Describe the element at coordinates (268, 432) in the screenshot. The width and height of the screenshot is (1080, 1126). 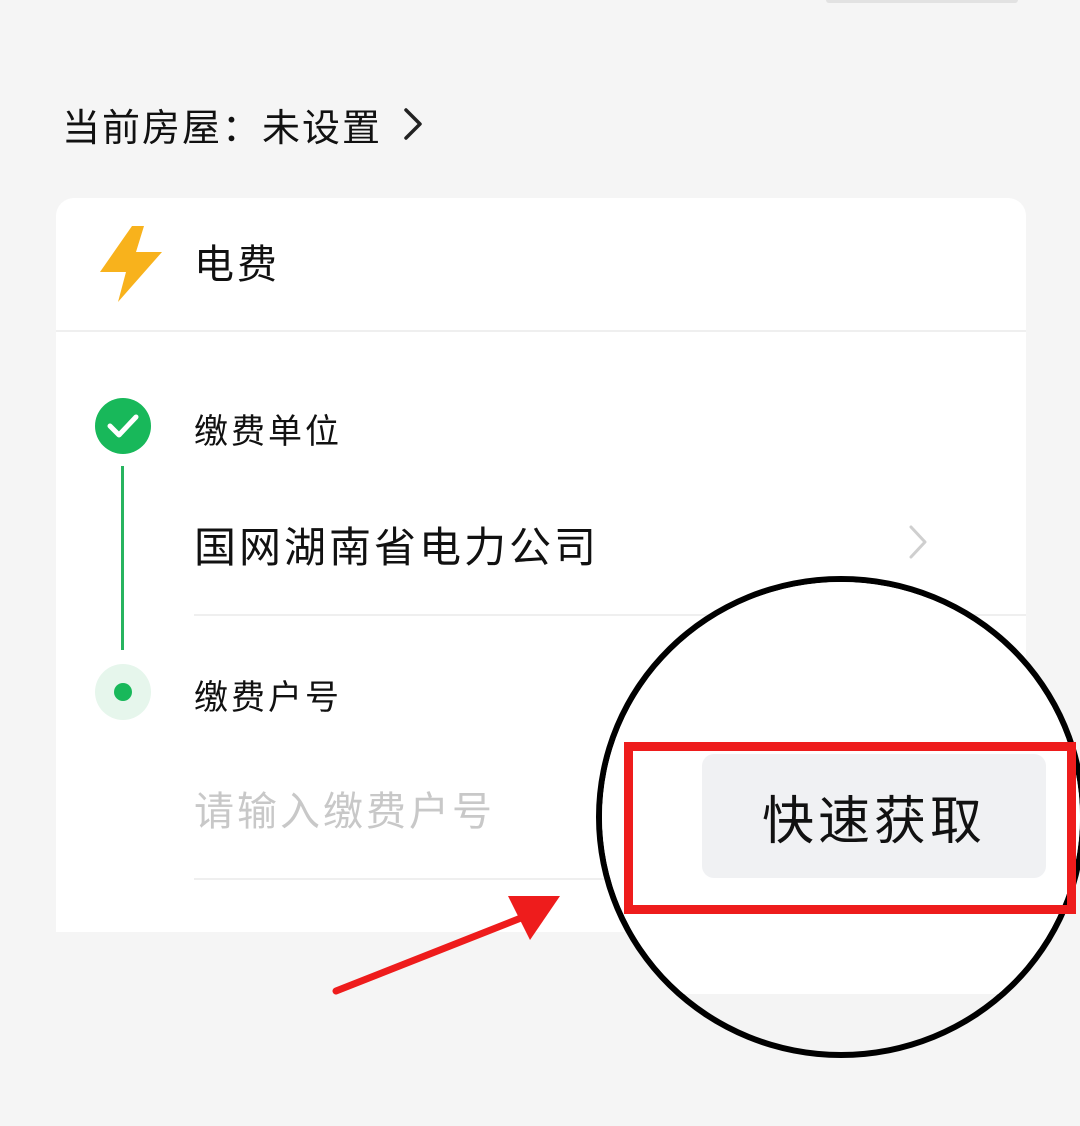
I see `step-label-payee: 缴费单位` at that location.